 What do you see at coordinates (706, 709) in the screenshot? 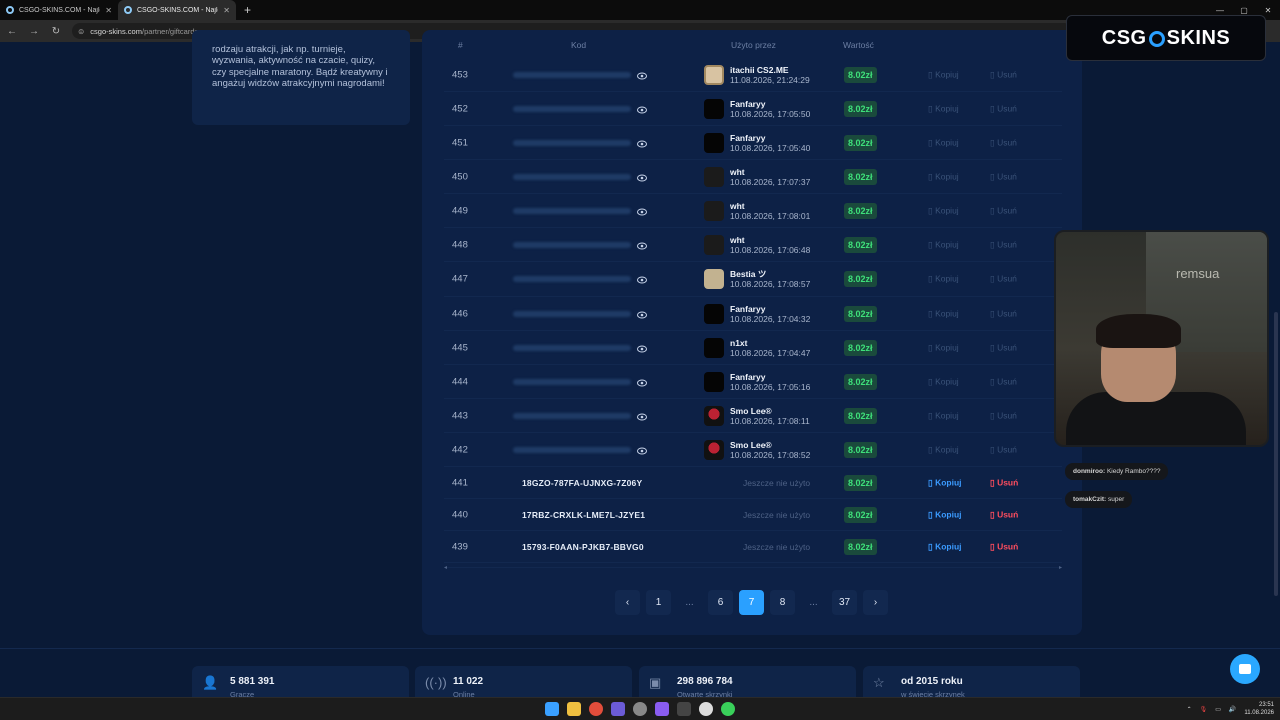
I see `steam-icon` at bounding box center [706, 709].